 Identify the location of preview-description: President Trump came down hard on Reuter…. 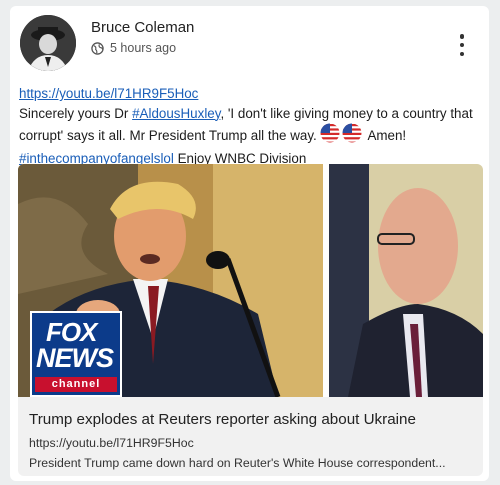
(237, 463).